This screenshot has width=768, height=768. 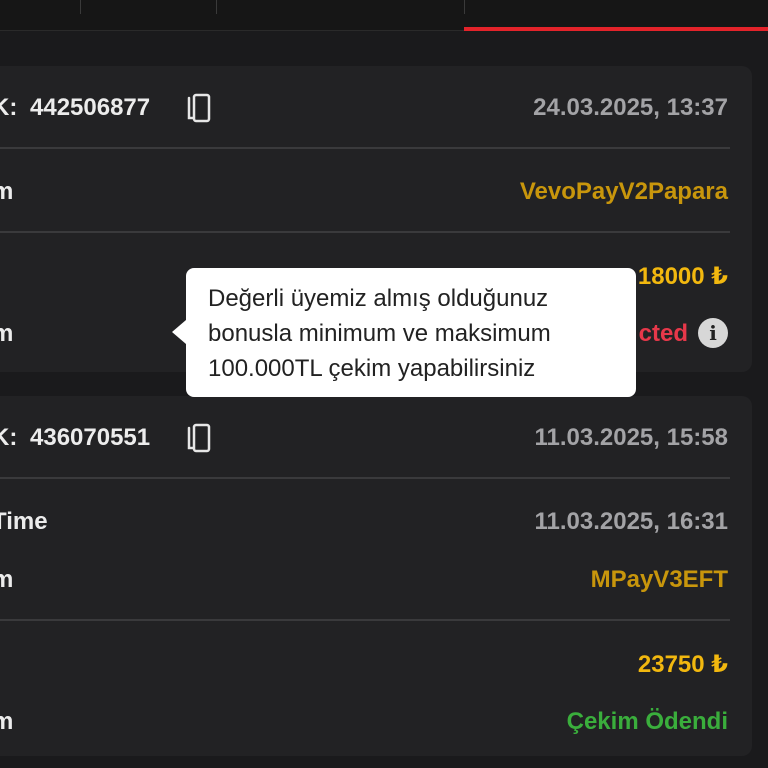 I want to click on amount-value: 18000 ₺, so click(x=682, y=276).